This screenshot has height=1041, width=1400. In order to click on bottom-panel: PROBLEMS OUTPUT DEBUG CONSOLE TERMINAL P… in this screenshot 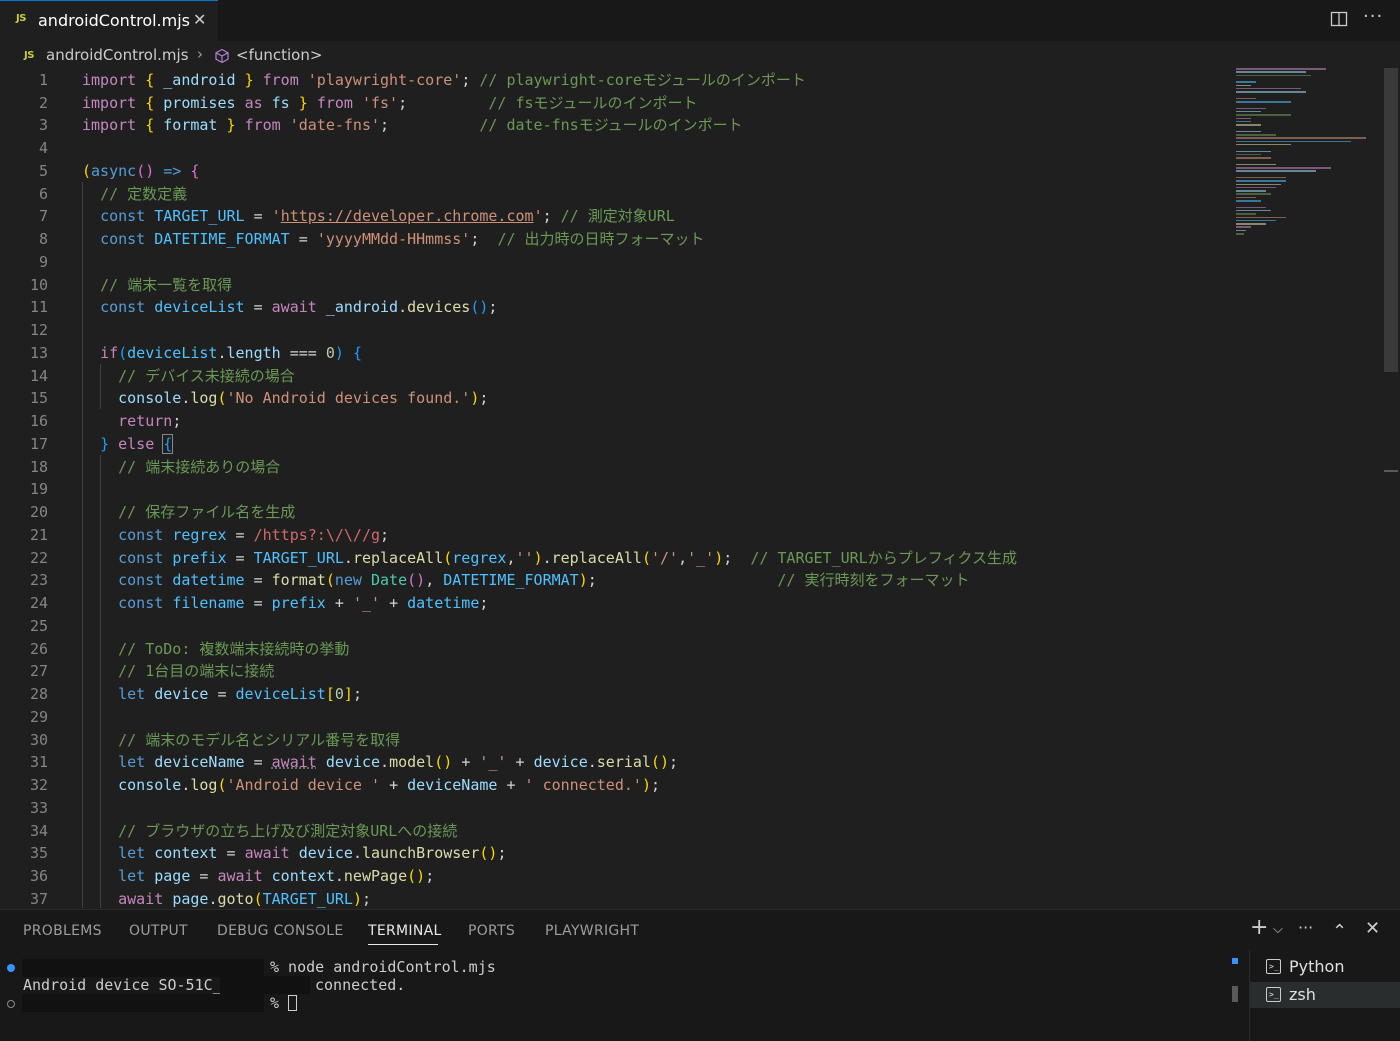, I will do `click(700, 975)`.